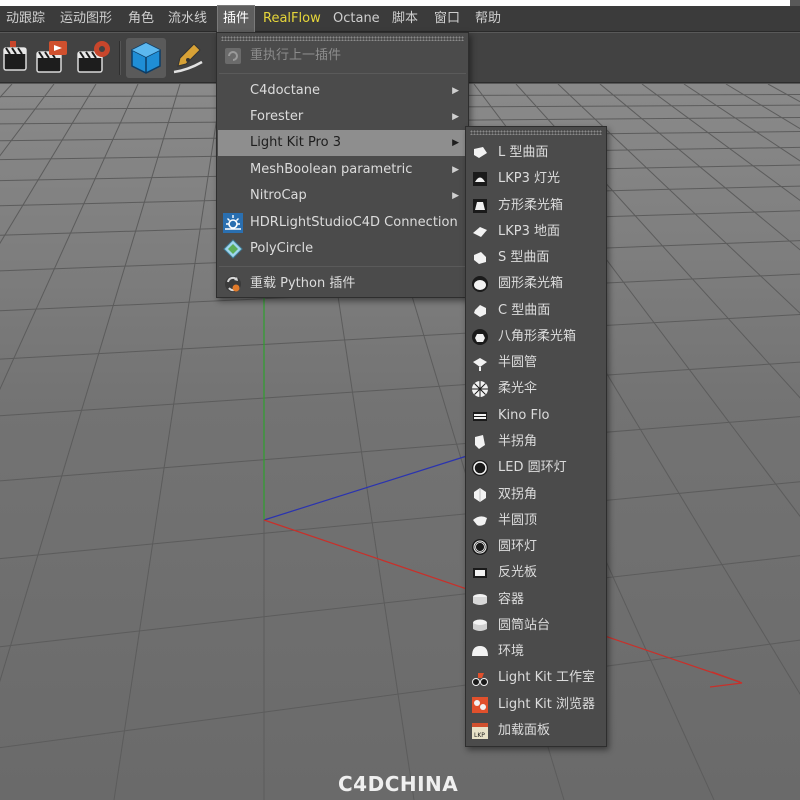 This screenshot has width=800, height=800. Describe the element at coordinates (480, 152) in the screenshot. I see `l-curve-icon` at that location.